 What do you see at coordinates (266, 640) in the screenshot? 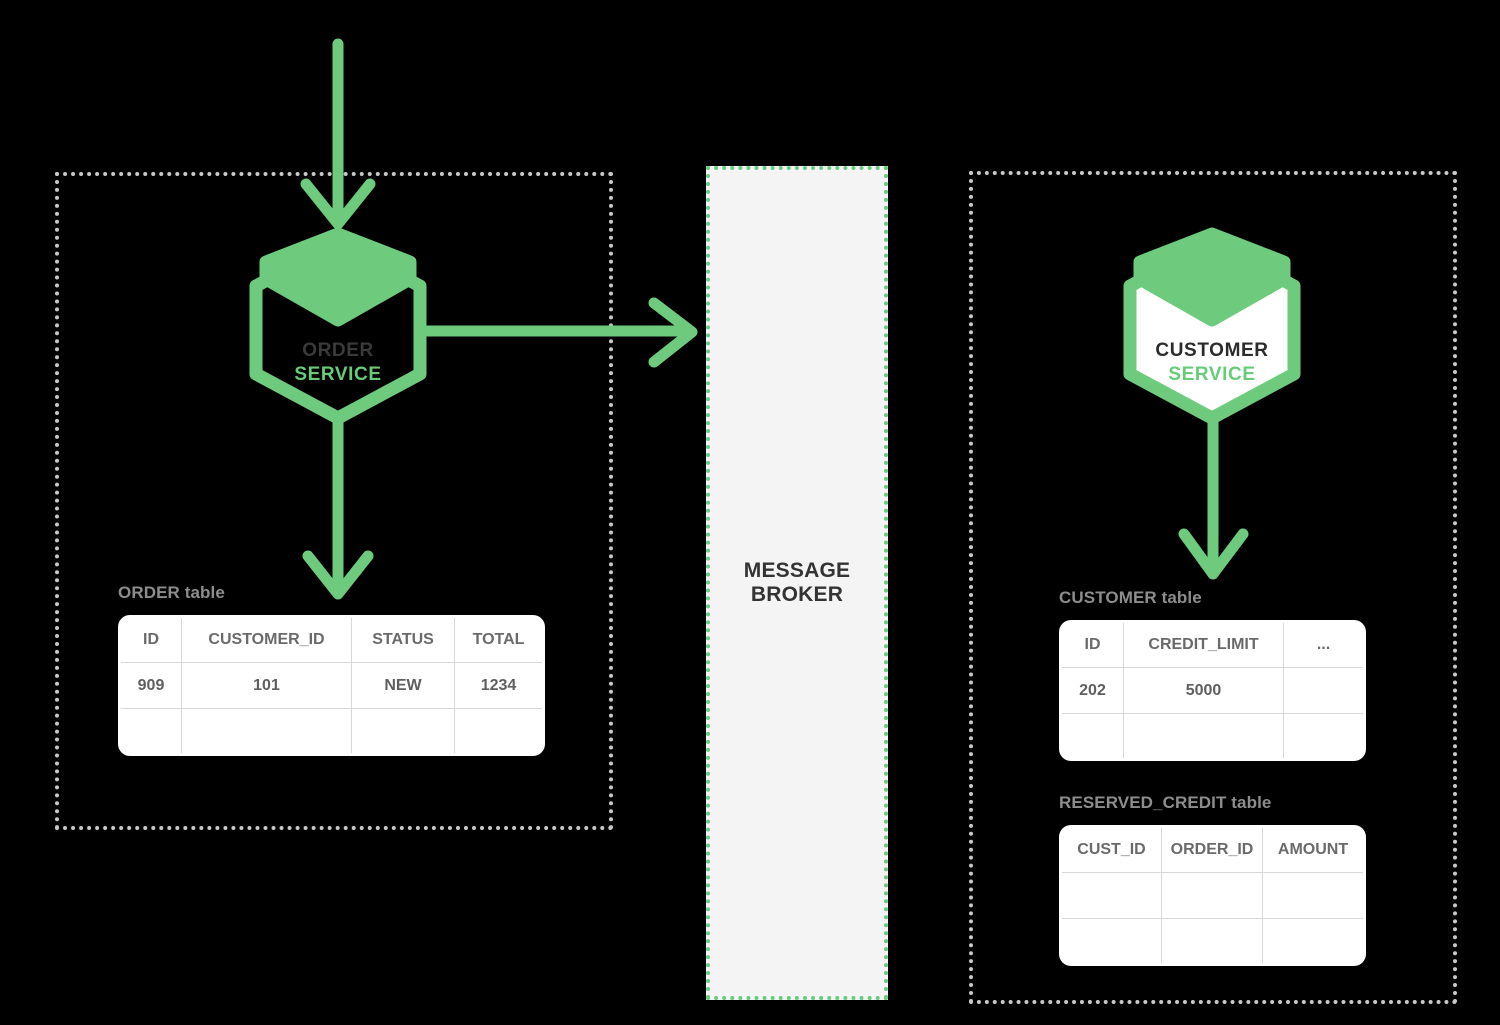
I see `table-header-cell: CUSTOMER_ID` at bounding box center [266, 640].